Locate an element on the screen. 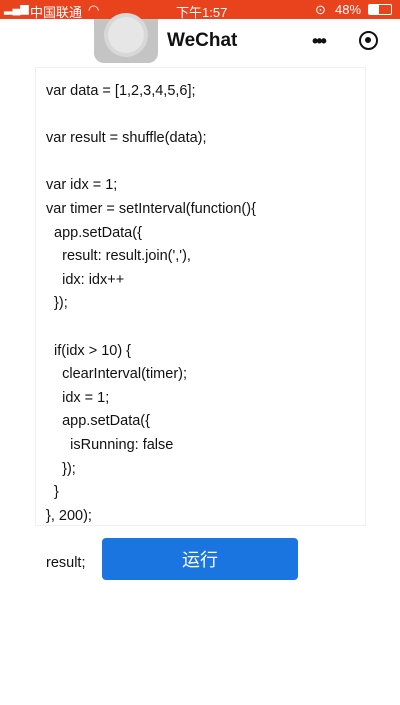  code-line: var idx = 1; is located at coordinates (82, 185).